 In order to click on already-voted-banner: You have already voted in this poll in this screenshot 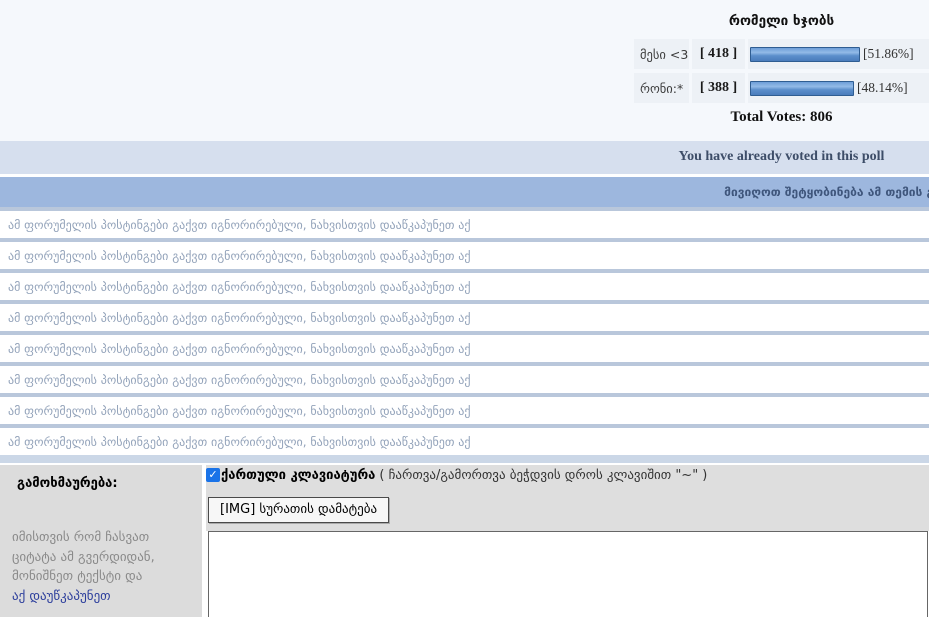, I will do `click(464, 157)`.